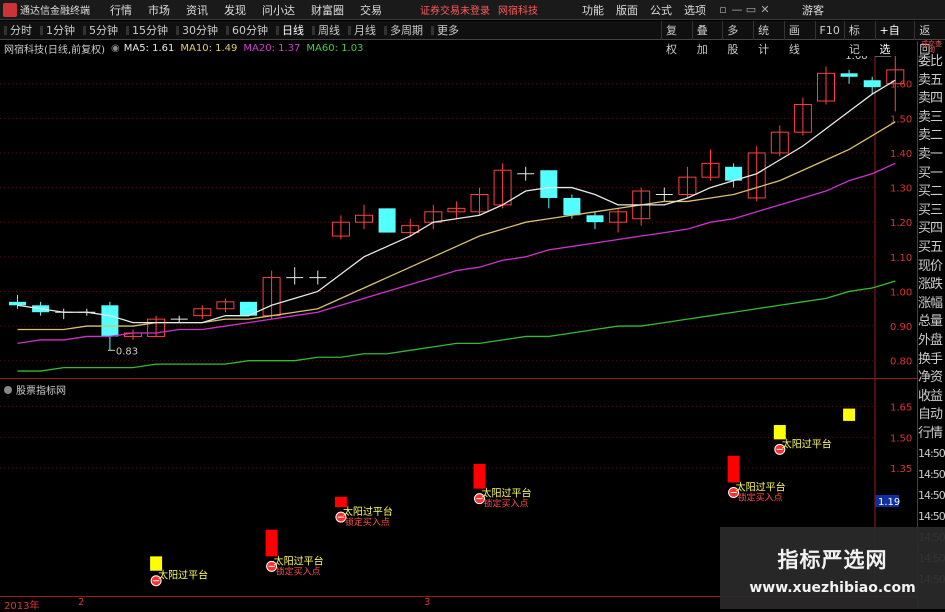  I want to click on signal-platform-3: 太阳过平台, so click(507, 493).